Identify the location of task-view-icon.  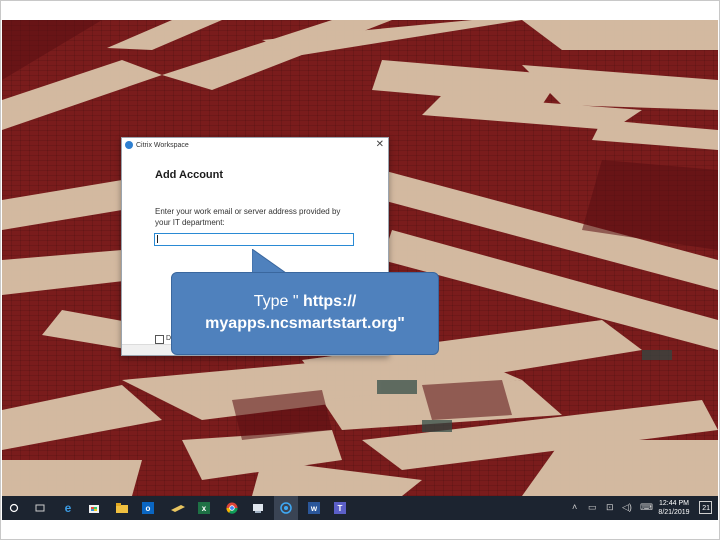
(40, 508).